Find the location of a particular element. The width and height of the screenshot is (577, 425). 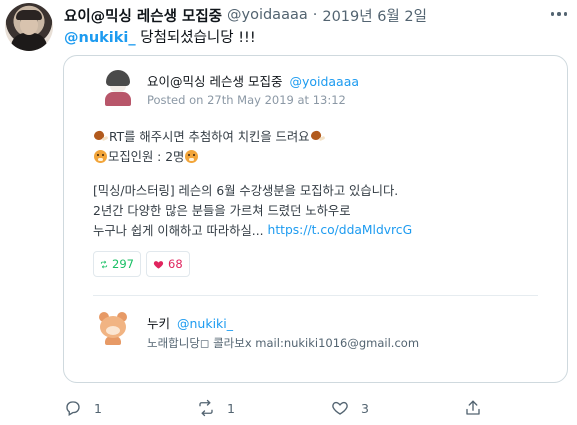

retweet-count-badge: 297 is located at coordinates (117, 264).